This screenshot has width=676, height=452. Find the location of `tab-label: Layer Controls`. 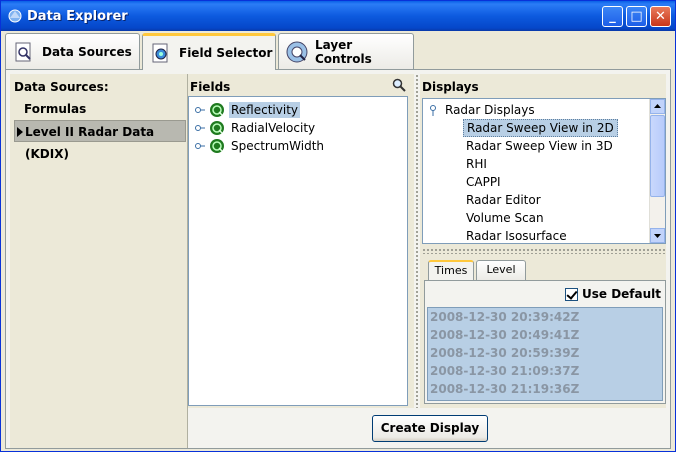

tab-label: Layer Controls is located at coordinates (343, 51).